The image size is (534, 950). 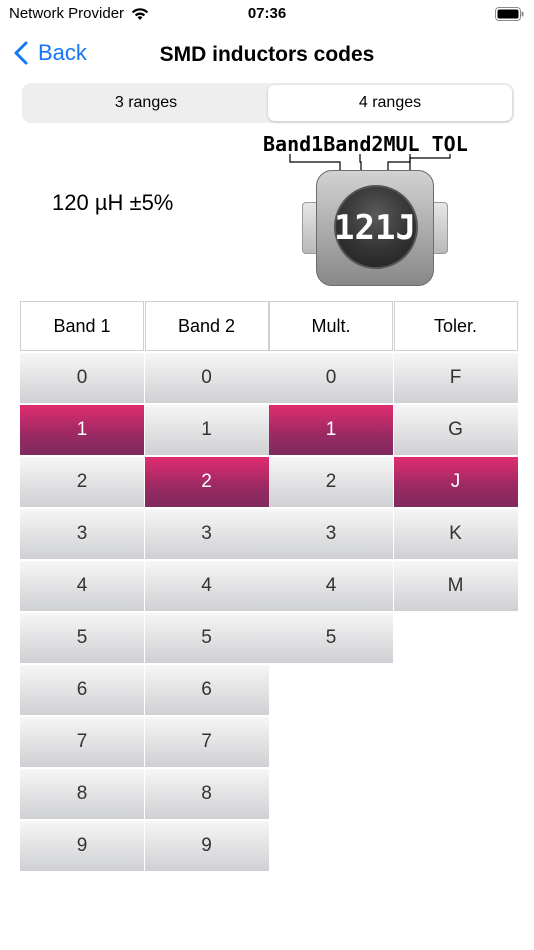 I want to click on band1-option: 4, so click(x=82, y=586).